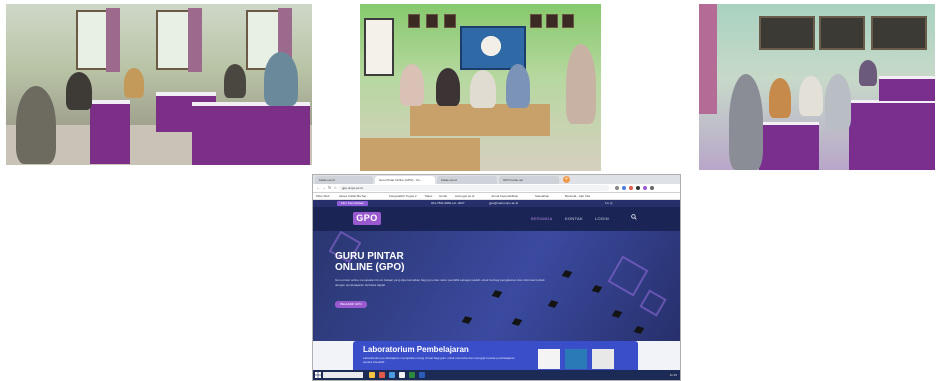 The width and height of the screenshot is (936, 381). What do you see at coordinates (503, 203) in the screenshot?
I see `email-address: gpo@mail.umpo.ac.id` at bounding box center [503, 203].